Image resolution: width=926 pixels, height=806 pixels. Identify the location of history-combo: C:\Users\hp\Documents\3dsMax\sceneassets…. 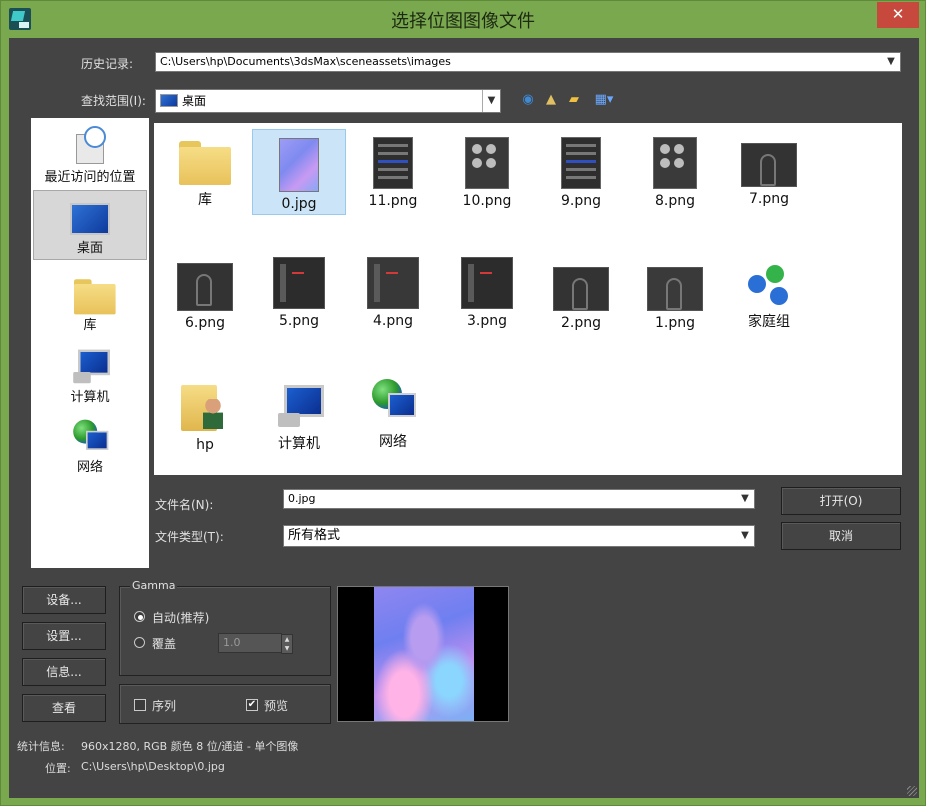
(528, 62).